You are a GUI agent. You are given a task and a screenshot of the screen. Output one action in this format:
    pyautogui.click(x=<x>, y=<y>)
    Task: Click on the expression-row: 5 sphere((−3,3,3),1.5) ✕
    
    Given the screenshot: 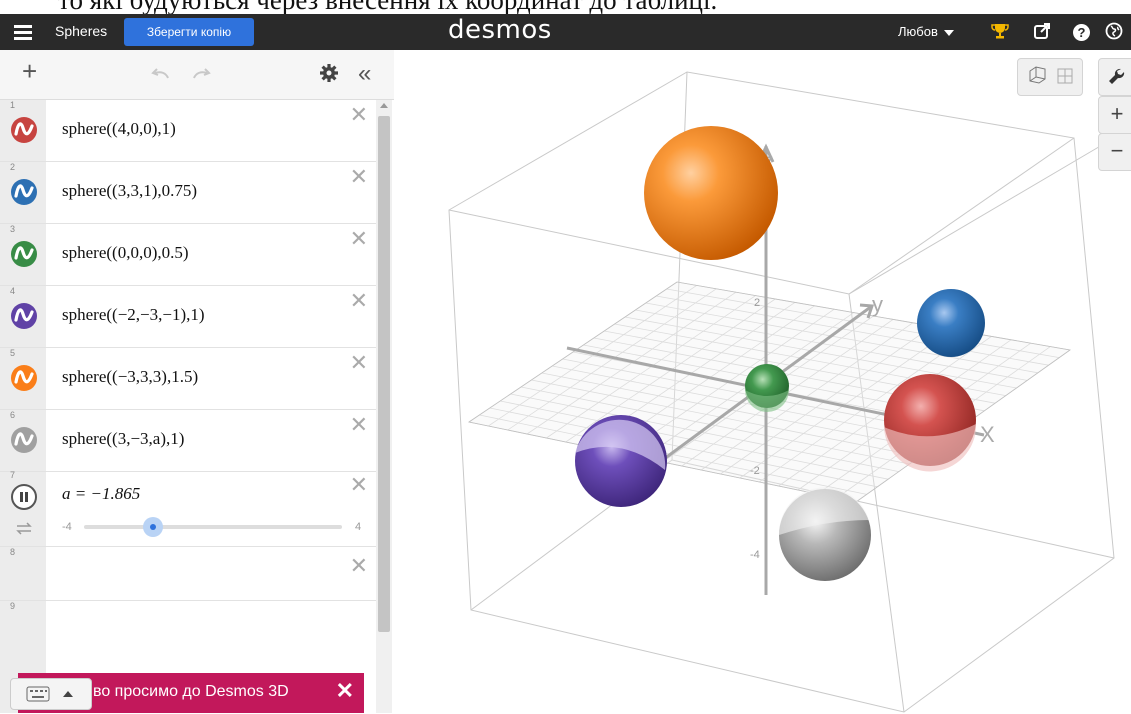 What is the action you would take?
    pyautogui.click(x=188, y=379)
    